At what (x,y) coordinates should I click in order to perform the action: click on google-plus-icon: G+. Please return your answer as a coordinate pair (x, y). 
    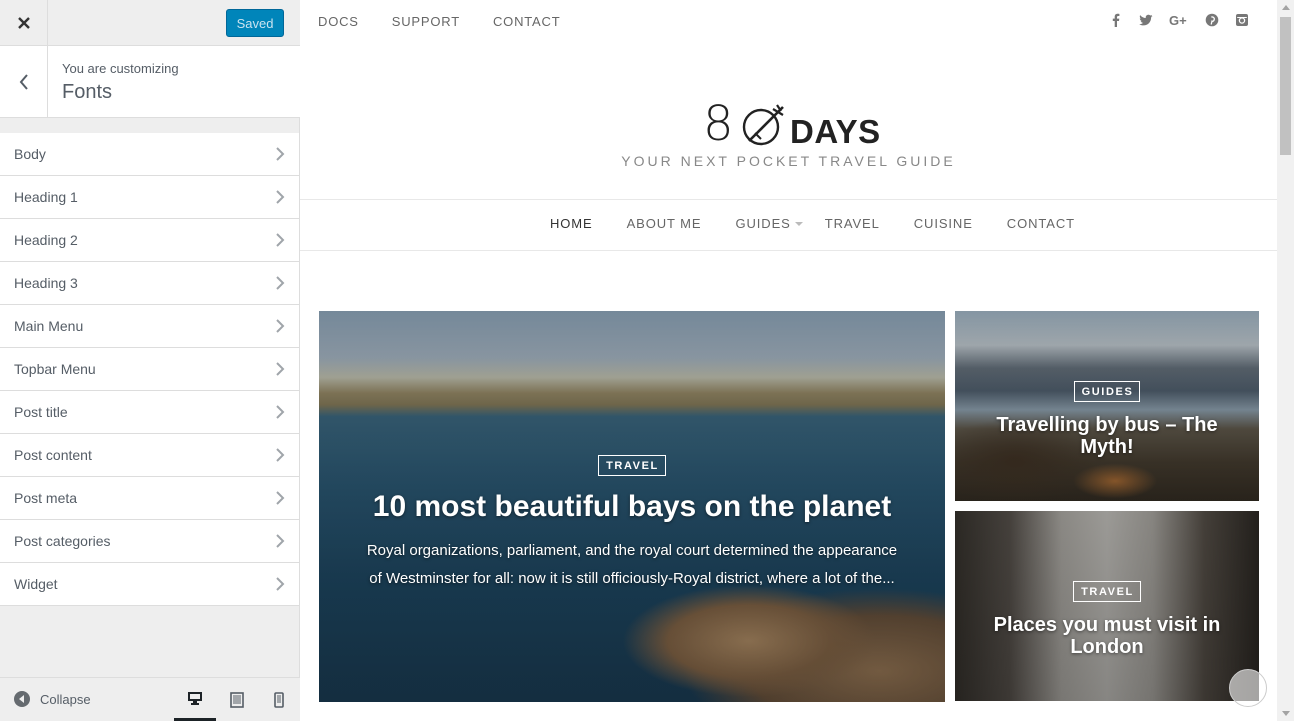
    Looking at the image, I should click on (1179, 20).